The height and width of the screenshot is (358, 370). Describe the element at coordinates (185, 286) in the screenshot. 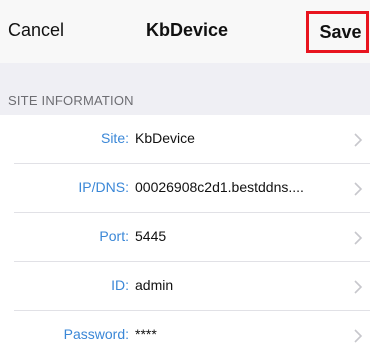

I see `id-row: ID: admin` at that location.